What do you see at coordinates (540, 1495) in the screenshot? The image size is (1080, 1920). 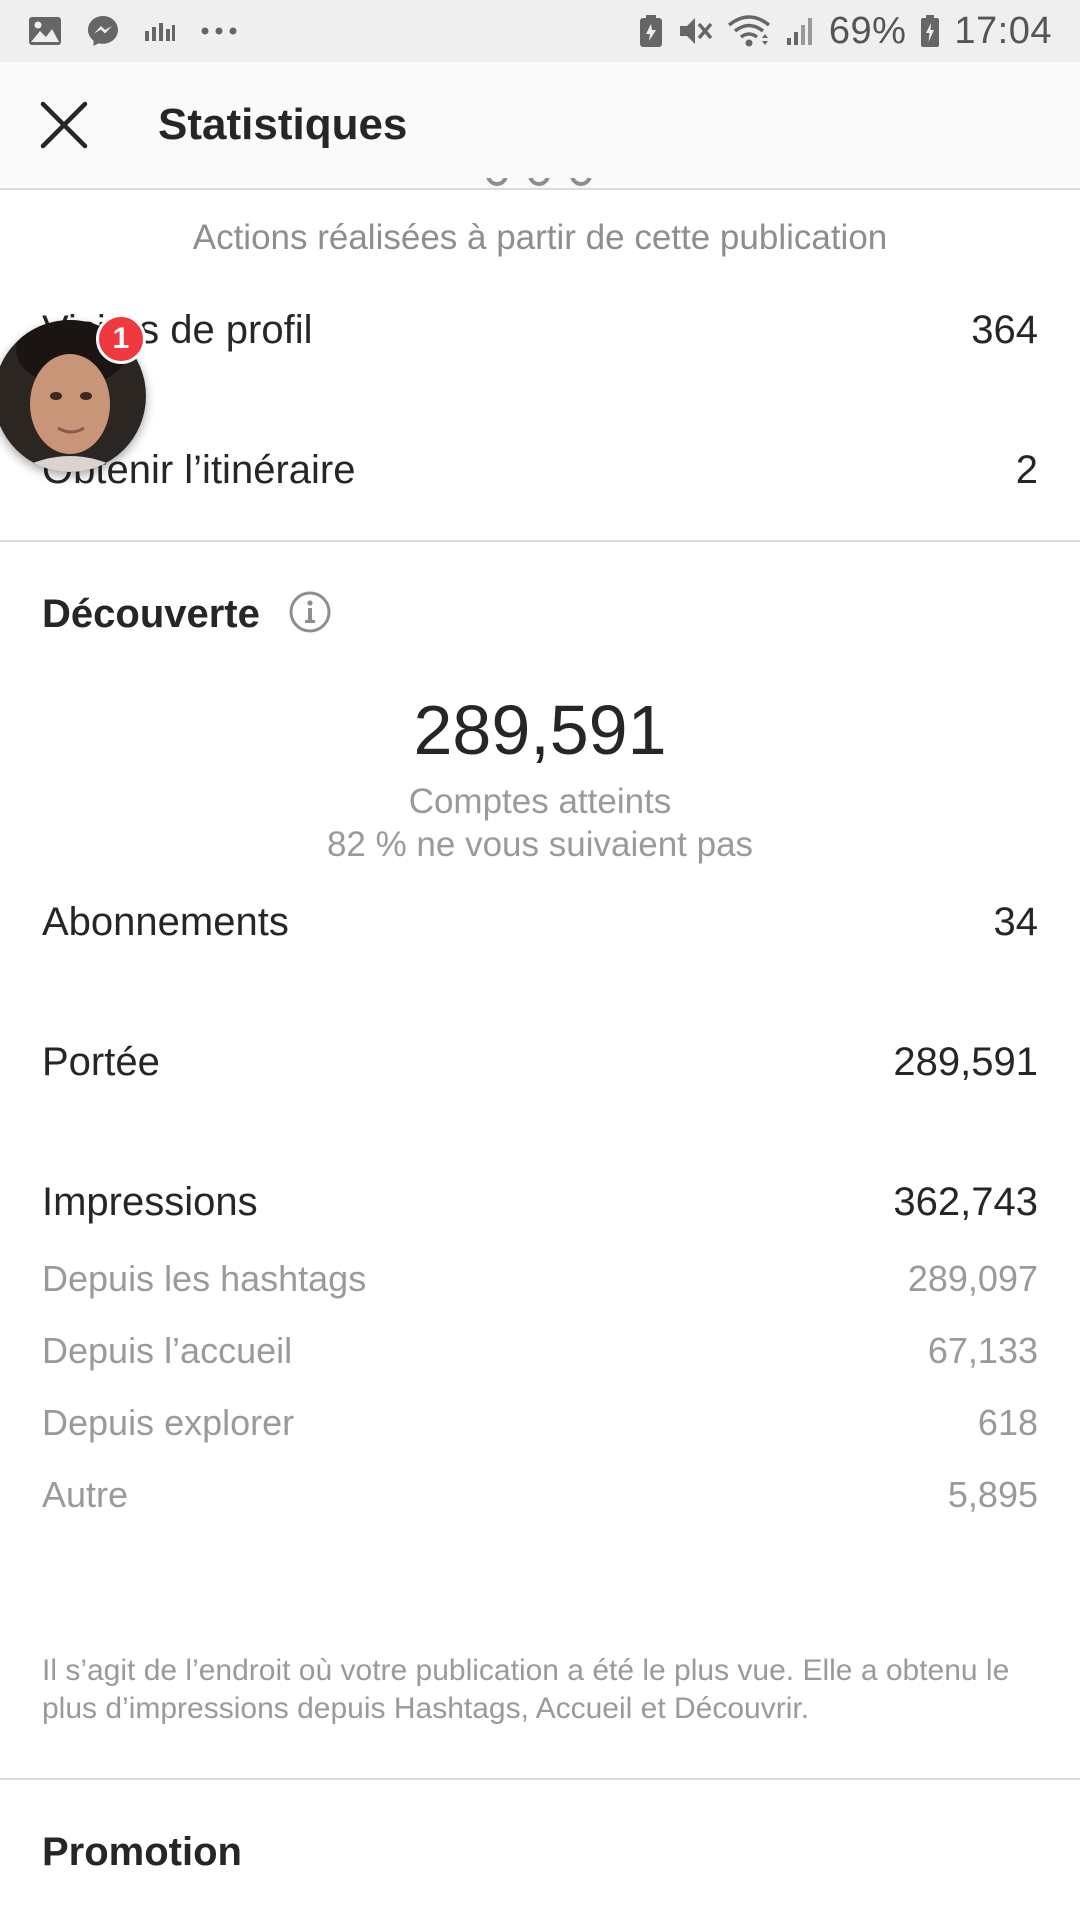 I see `row-other: Autre 5,895` at bounding box center [540, 1495].